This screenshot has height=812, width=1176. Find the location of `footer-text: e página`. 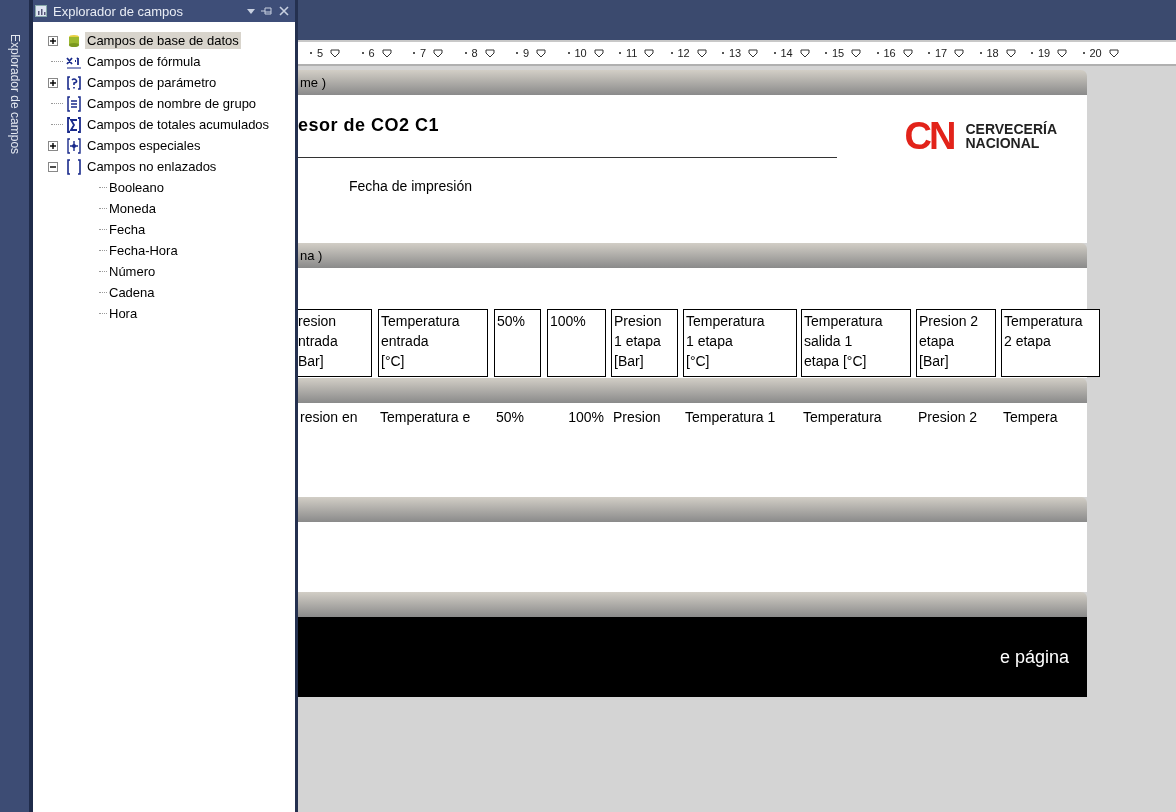

footer-text: e página is located at coordinates (1034, 657).